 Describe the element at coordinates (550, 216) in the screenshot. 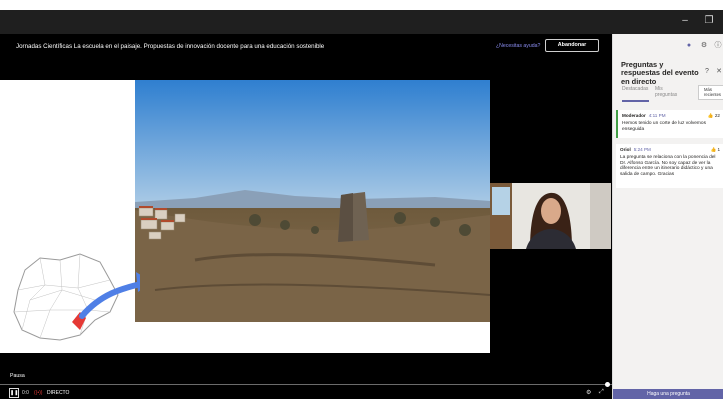

I see `speaker-webcam` at that location.